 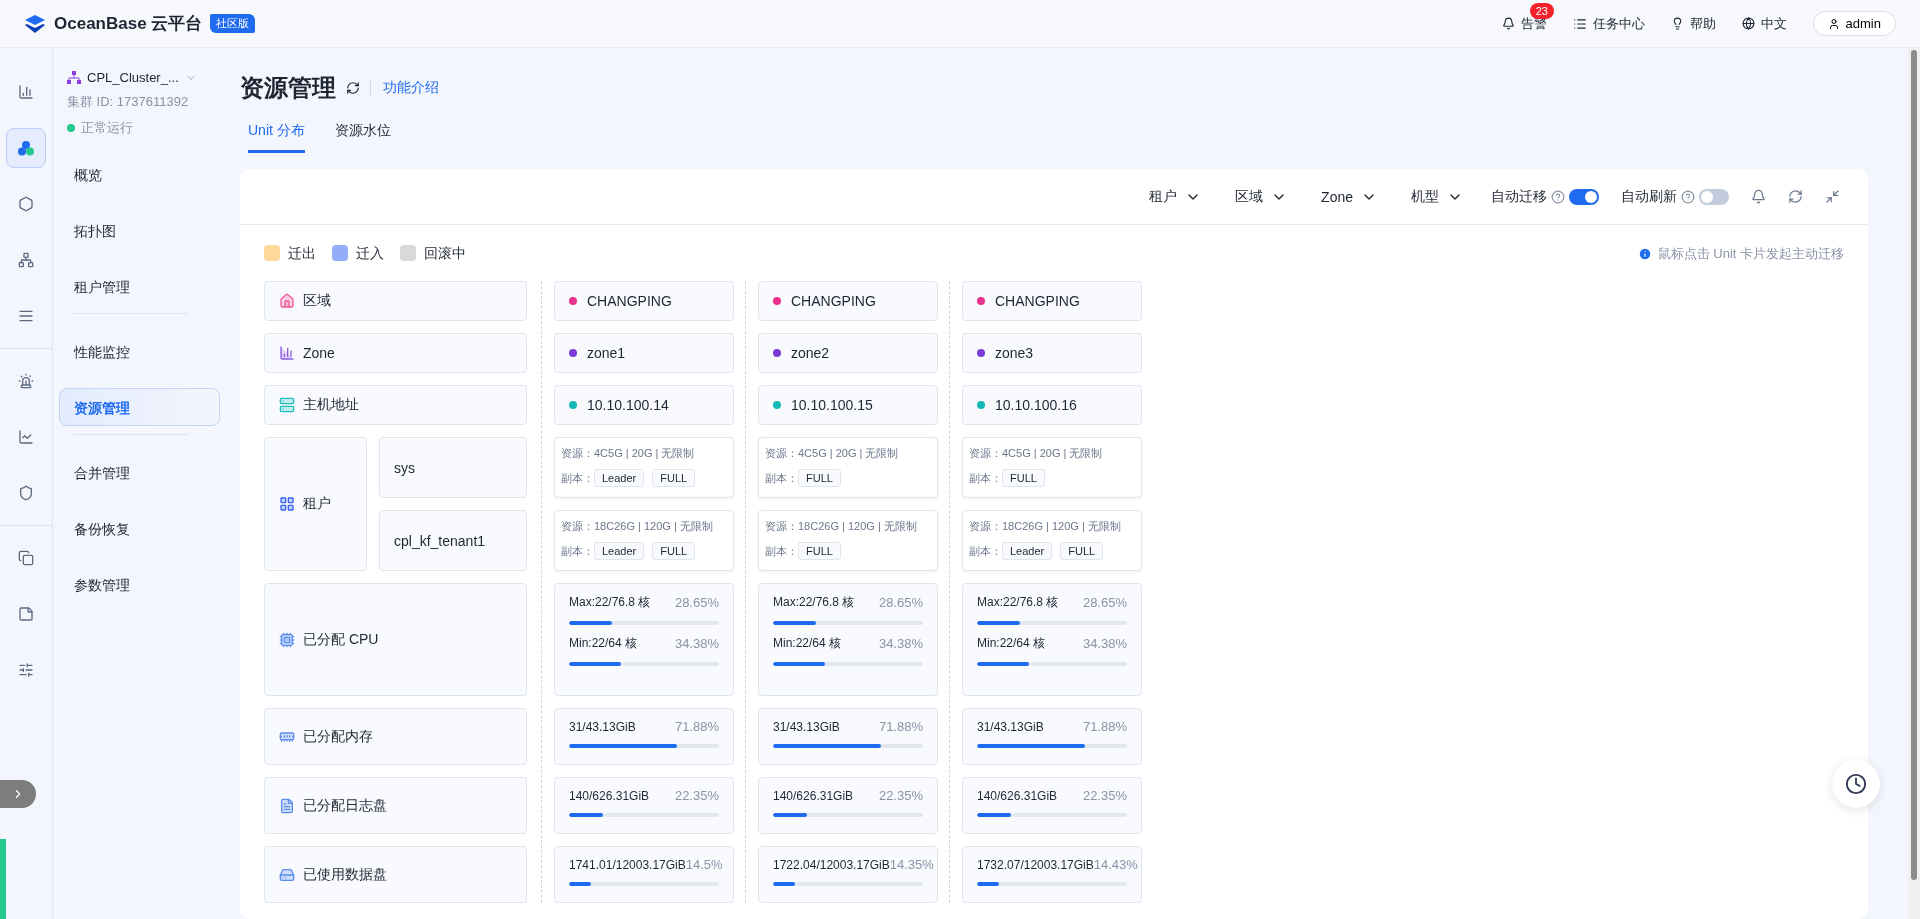 I want to click on row-label-text: 租户, so click(x=317, y=504).